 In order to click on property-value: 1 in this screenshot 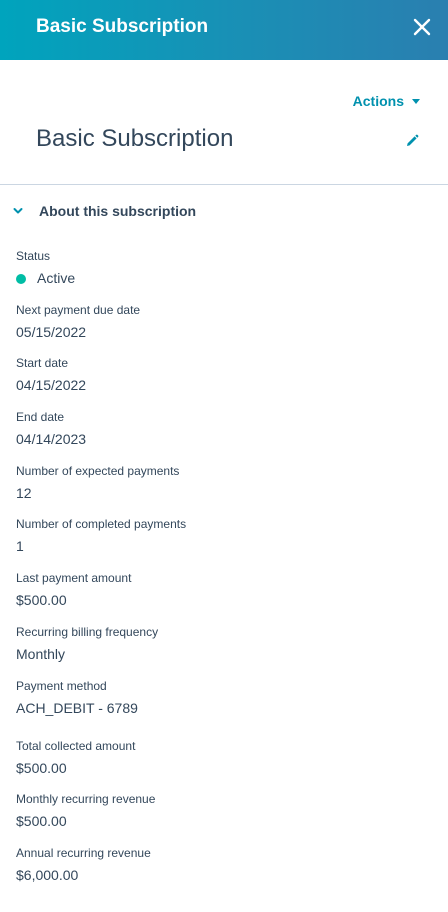, I will do `click(20, 546)`.